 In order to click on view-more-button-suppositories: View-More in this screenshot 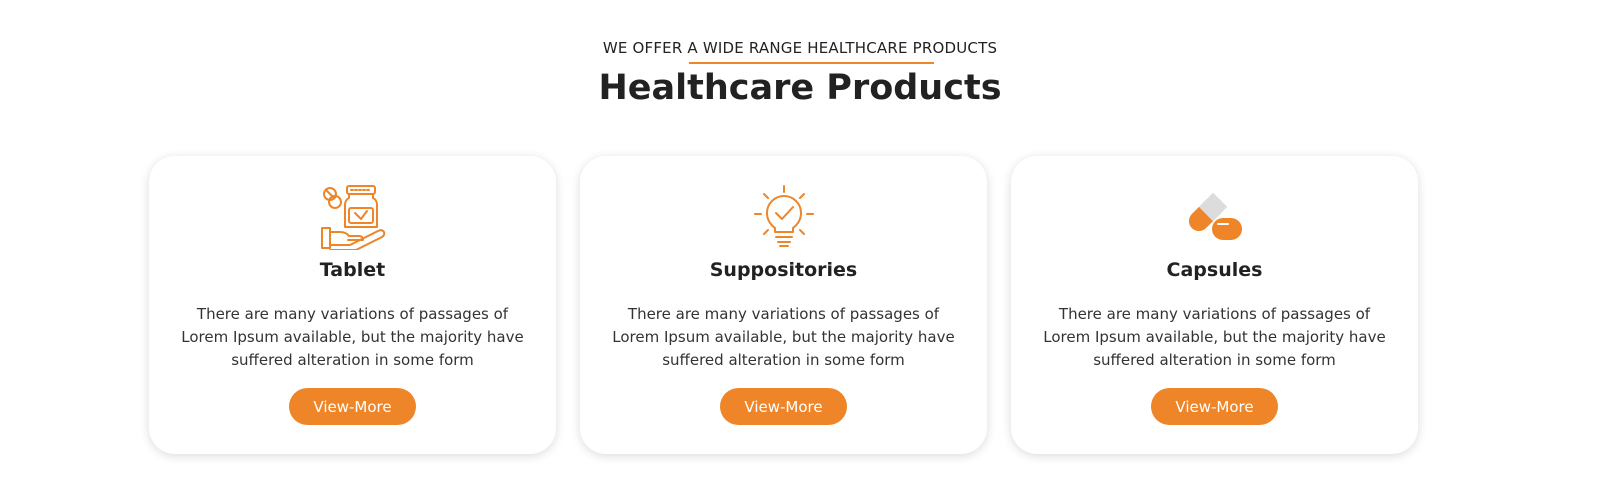, I will do `click(783, 406)`.